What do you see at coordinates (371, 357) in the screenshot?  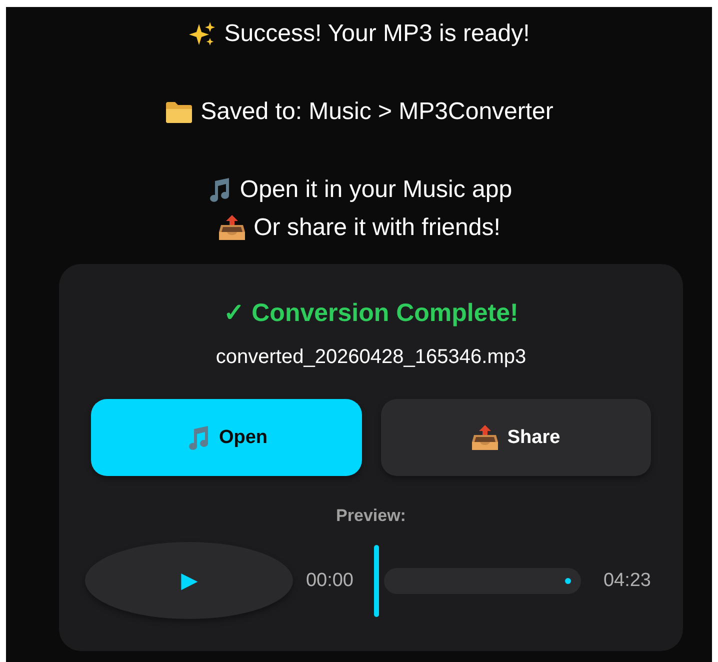 I see `file-name: converted_20260428_165346.mp3` at bounding box center [371, 357].